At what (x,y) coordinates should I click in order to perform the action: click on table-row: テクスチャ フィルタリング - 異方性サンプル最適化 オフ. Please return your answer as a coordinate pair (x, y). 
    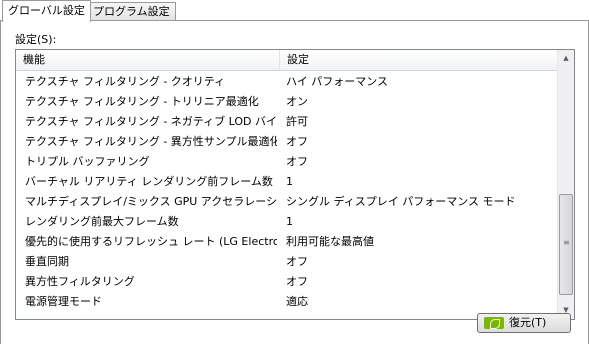
    Looking at the image, I should click on (287, 142).